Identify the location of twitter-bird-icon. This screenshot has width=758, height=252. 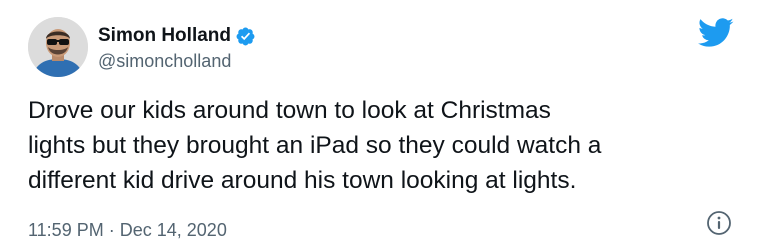
(716, 33).